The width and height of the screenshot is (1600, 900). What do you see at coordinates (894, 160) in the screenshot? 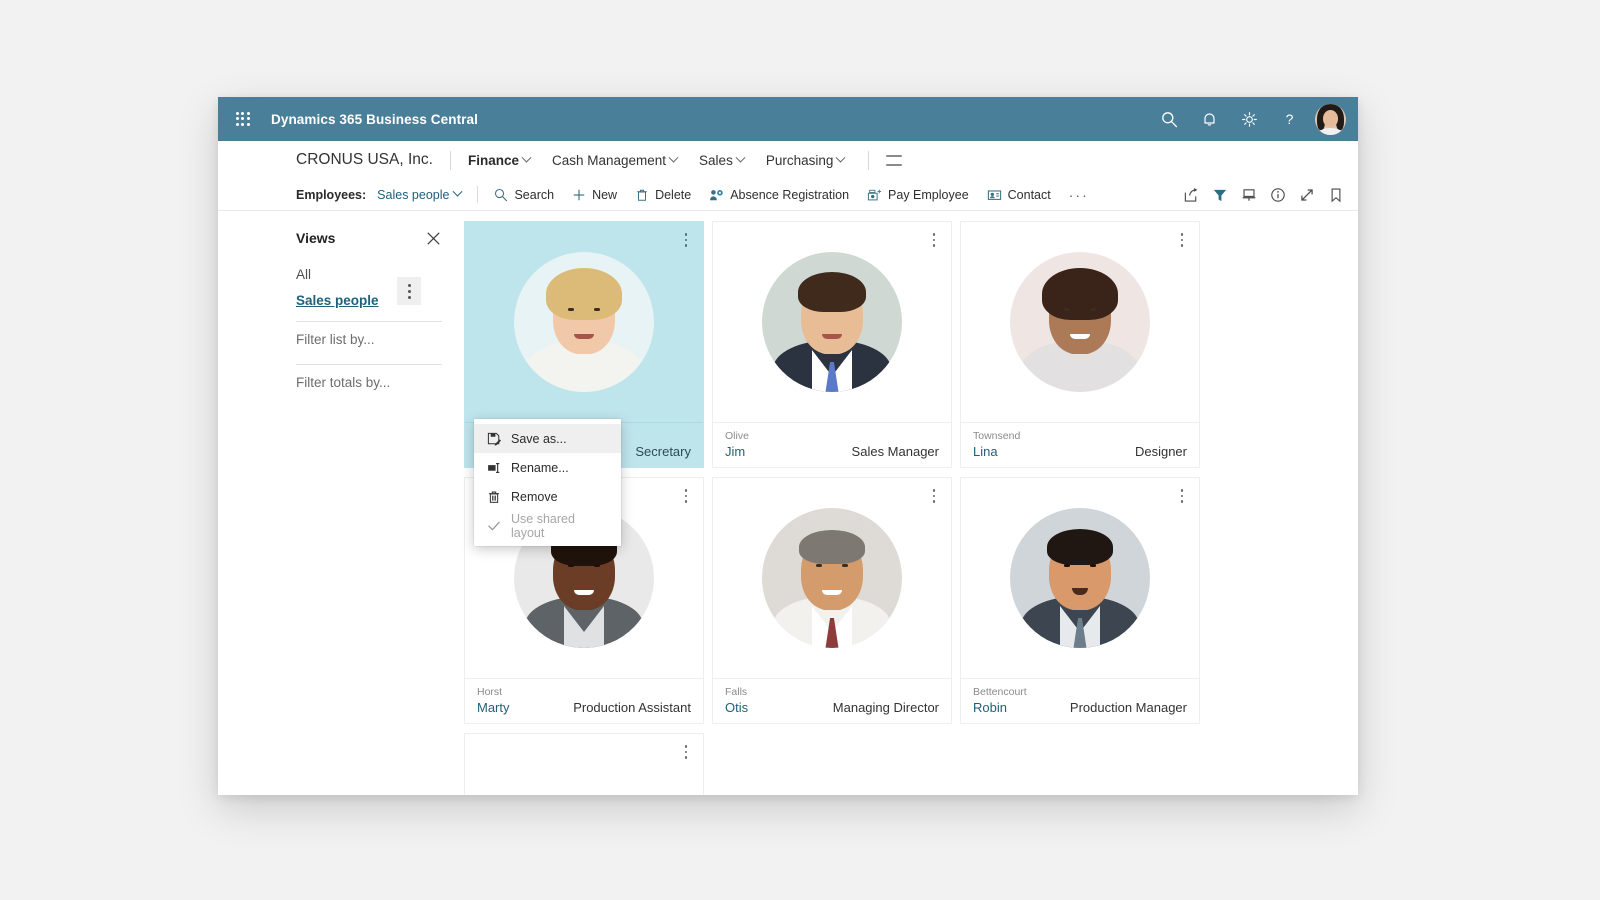
I see `hamburger-icon` at bounding box center [894, 160].